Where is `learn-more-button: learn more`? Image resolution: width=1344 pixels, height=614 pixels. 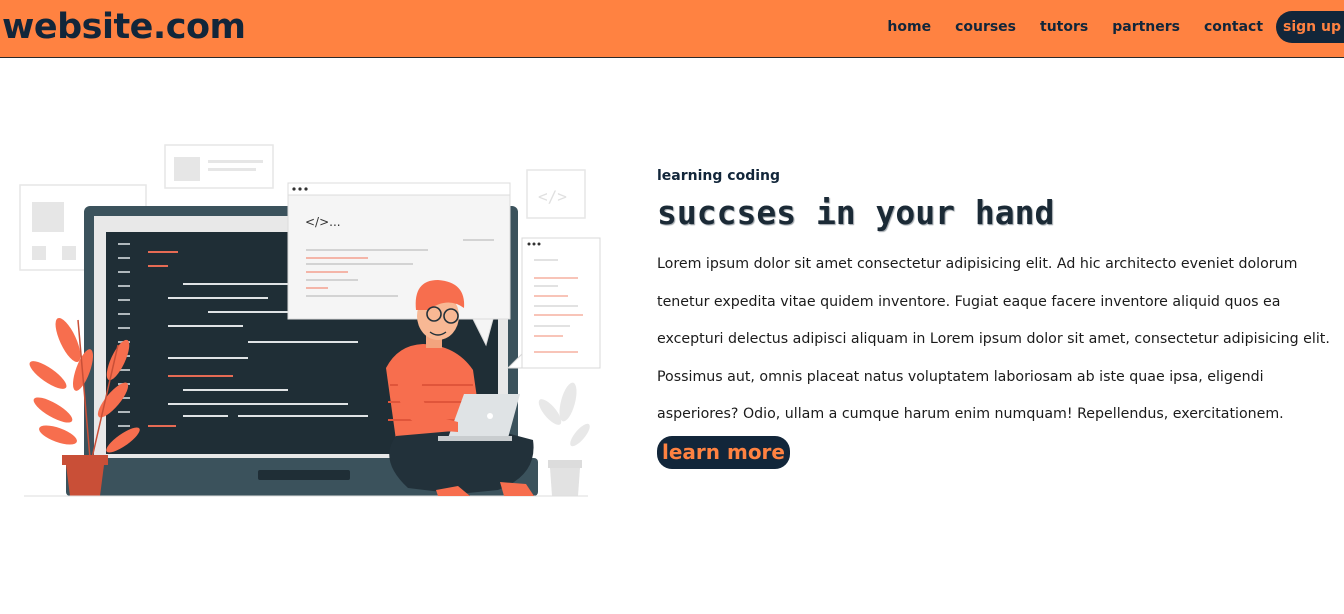 learn-more-button: learn more is located at coordinates (723, 452).